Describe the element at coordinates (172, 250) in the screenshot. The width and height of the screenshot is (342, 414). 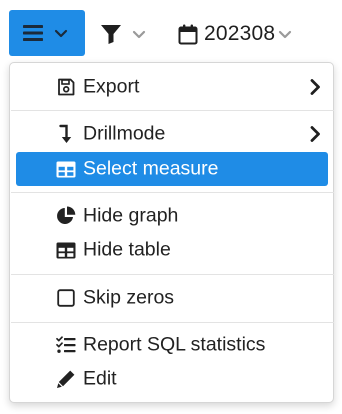
I see `menu-item-hide-table: Hide table` at that location.